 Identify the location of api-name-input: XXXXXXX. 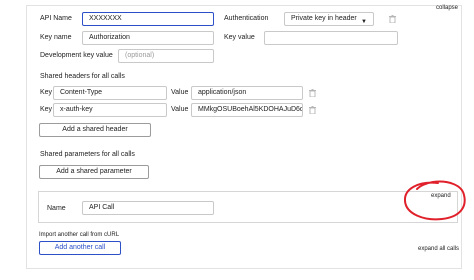
(148, 19).